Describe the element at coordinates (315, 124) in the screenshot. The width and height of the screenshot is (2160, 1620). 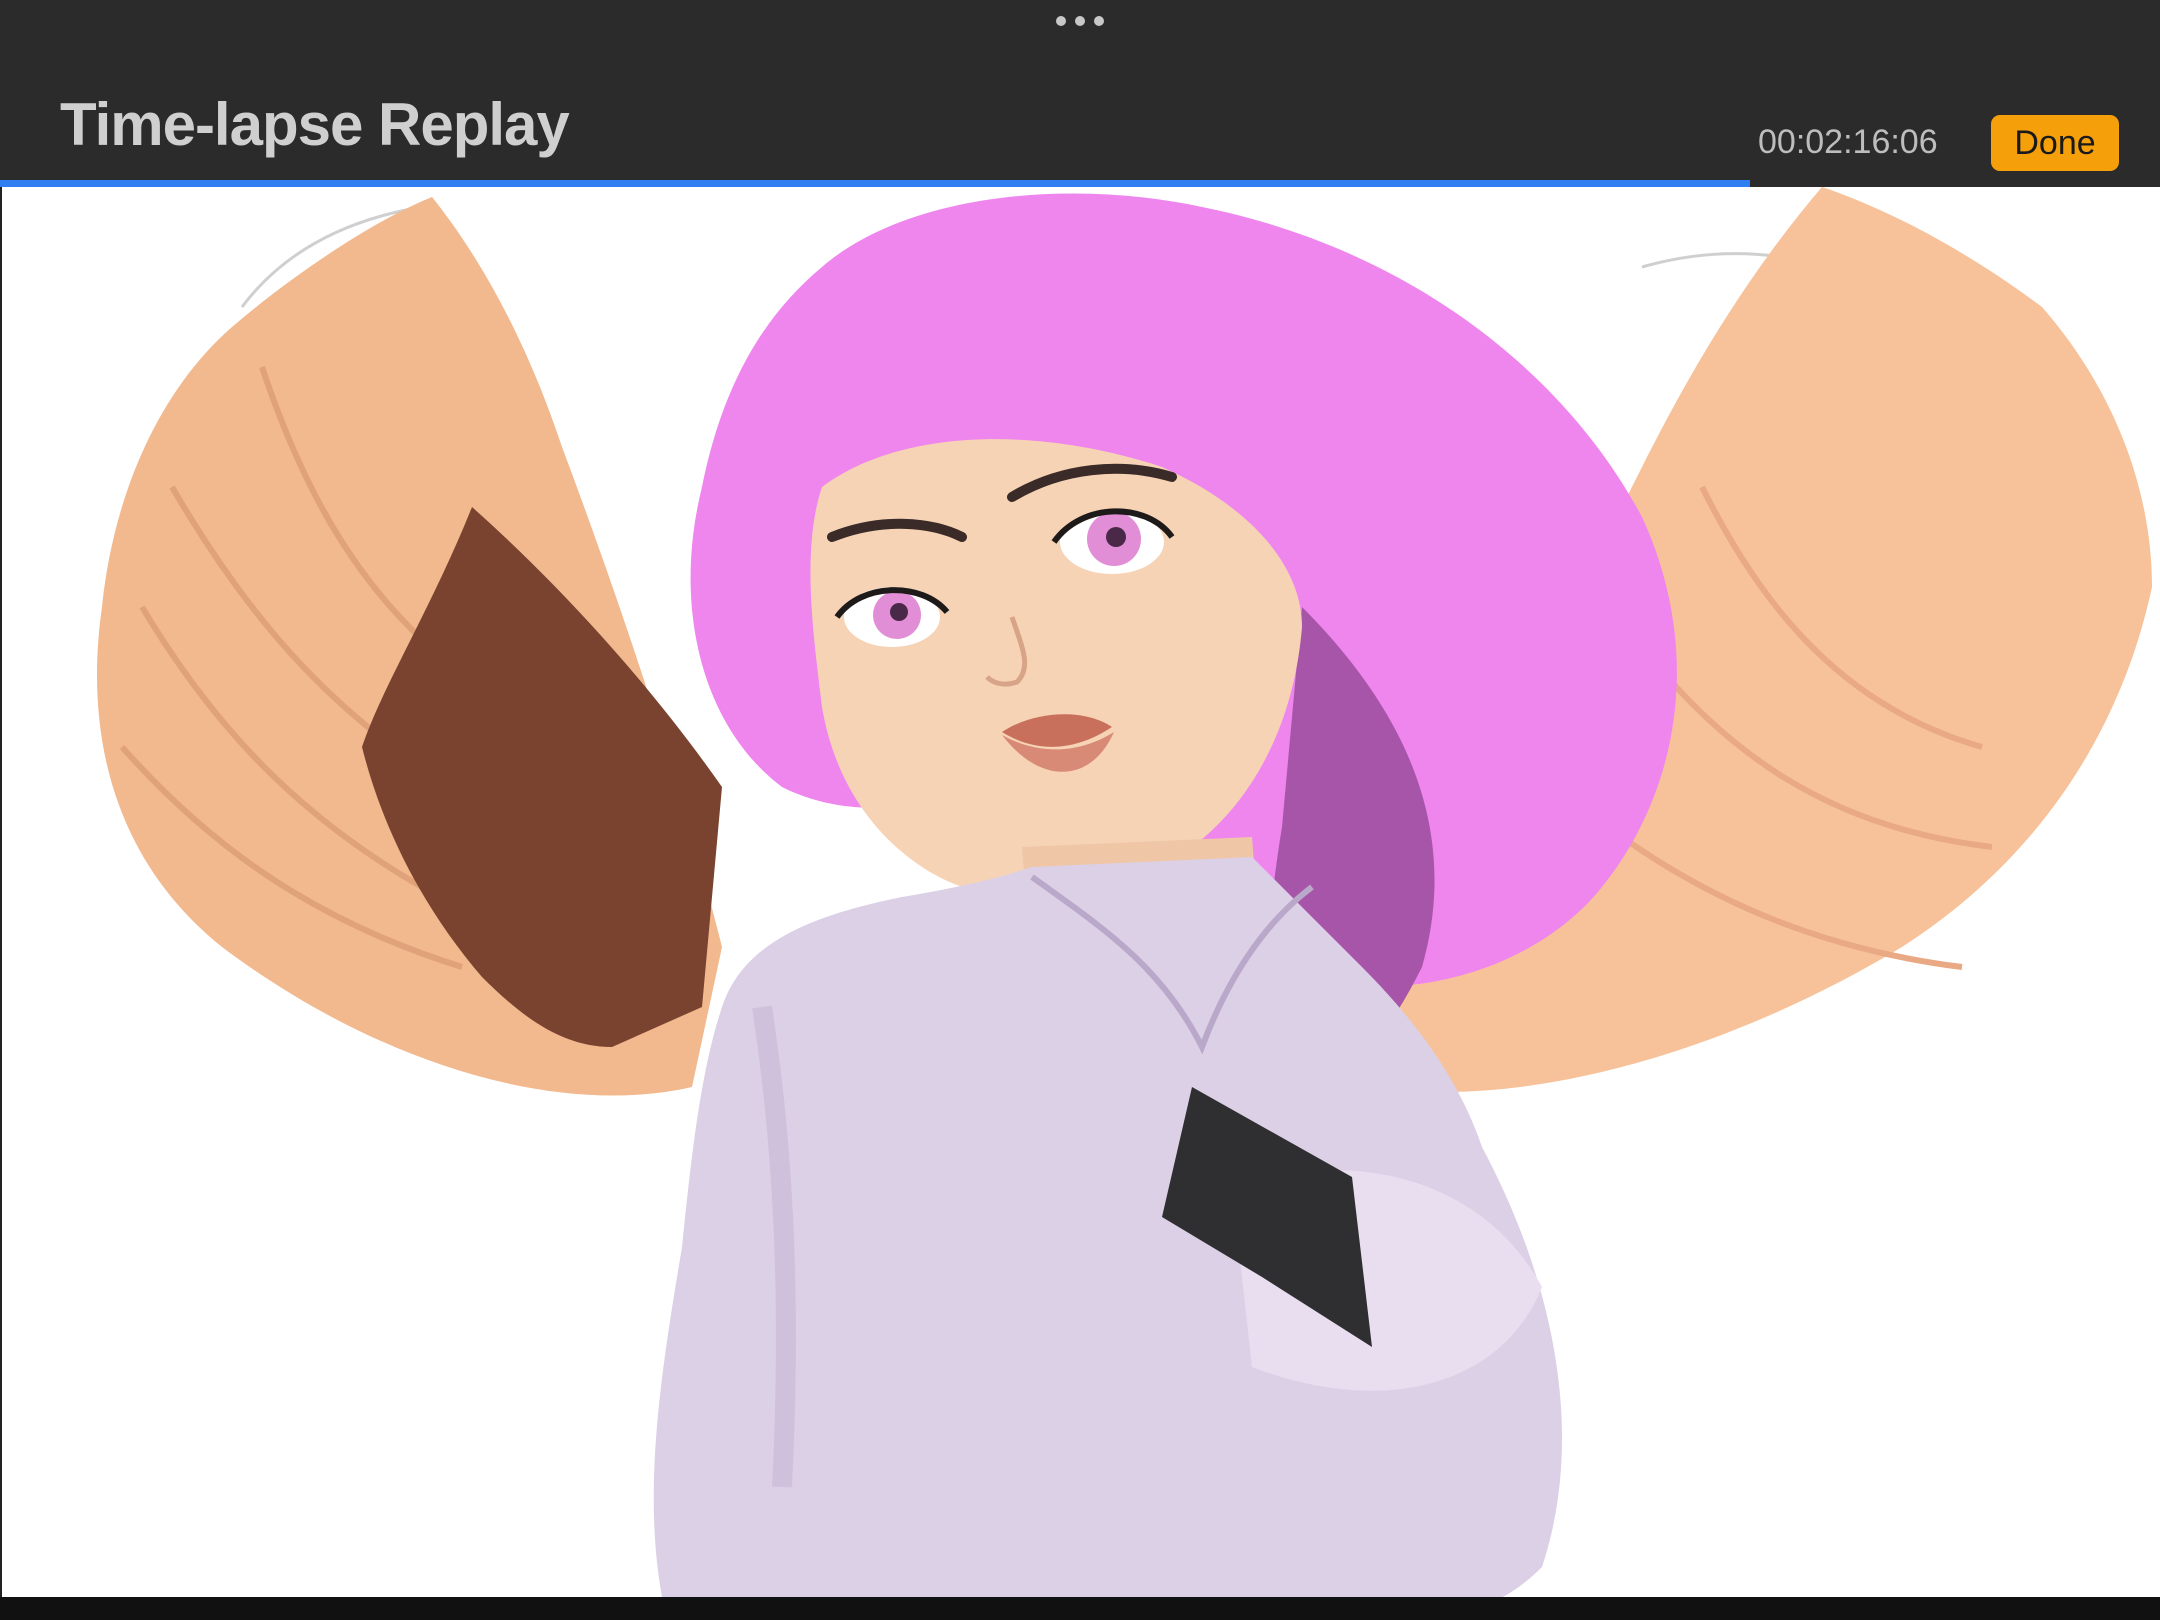
I see `page-title: Time-lapse Replay` at that location.